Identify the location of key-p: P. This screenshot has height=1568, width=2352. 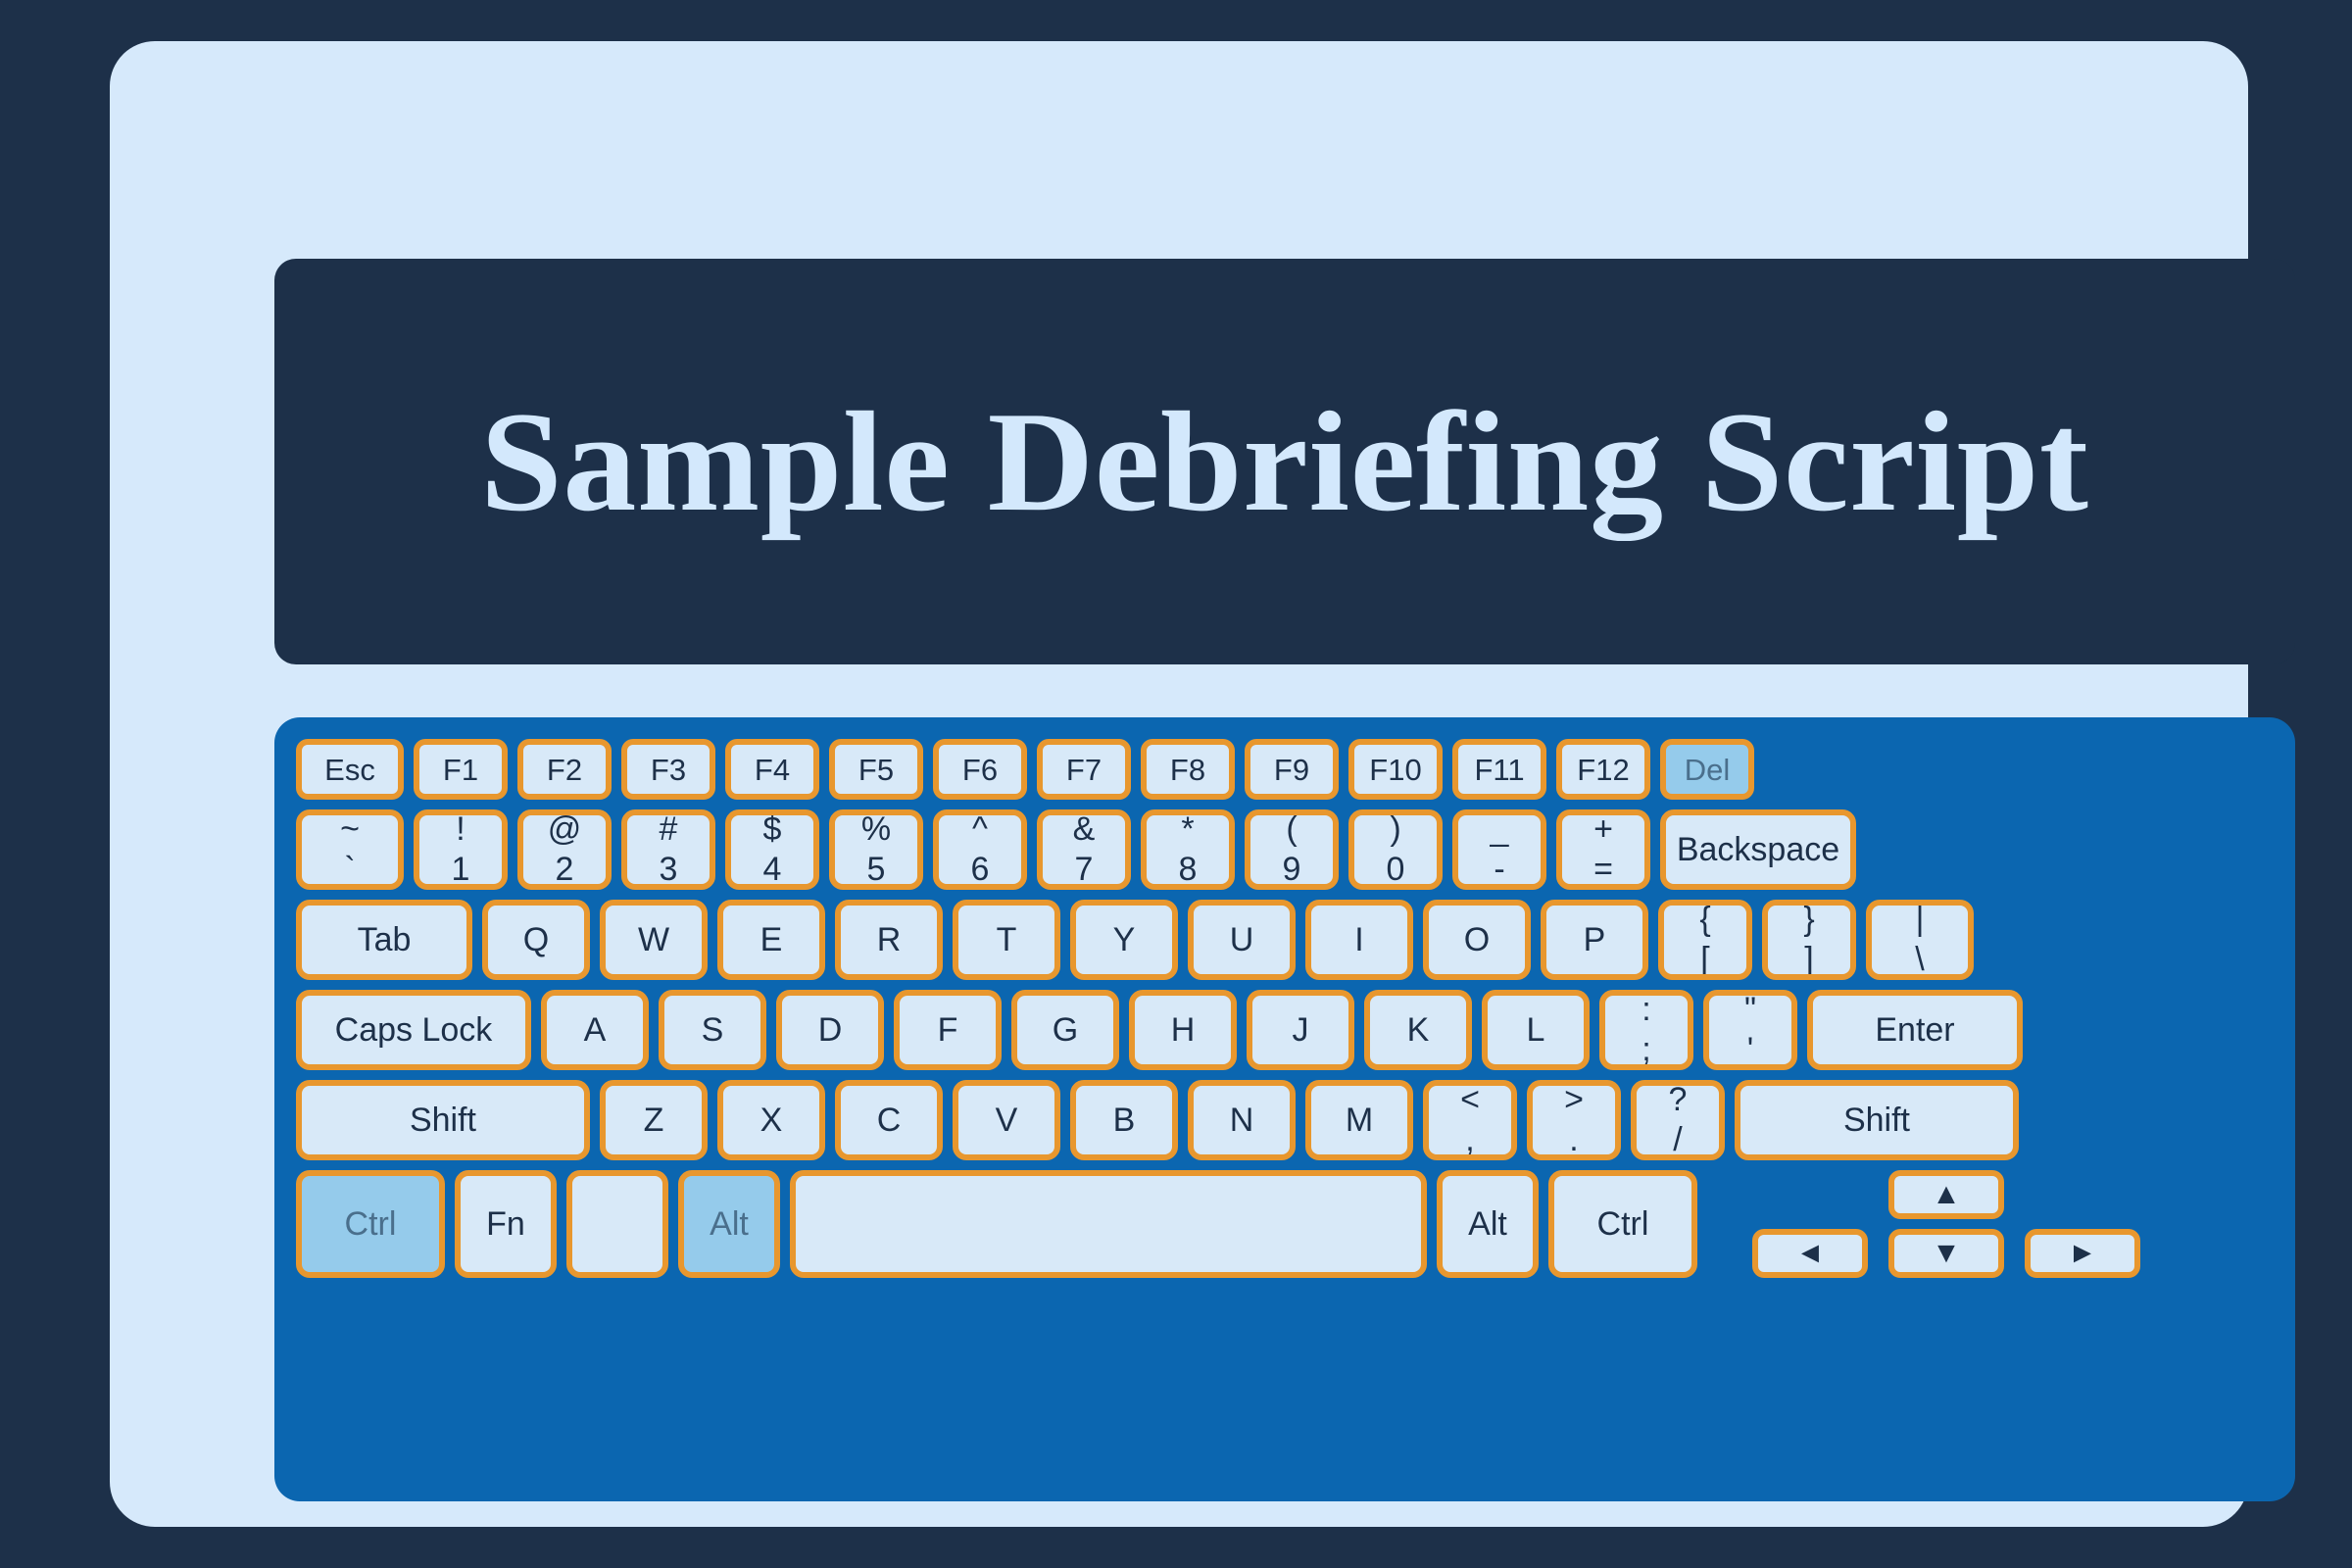
(1594, 940).